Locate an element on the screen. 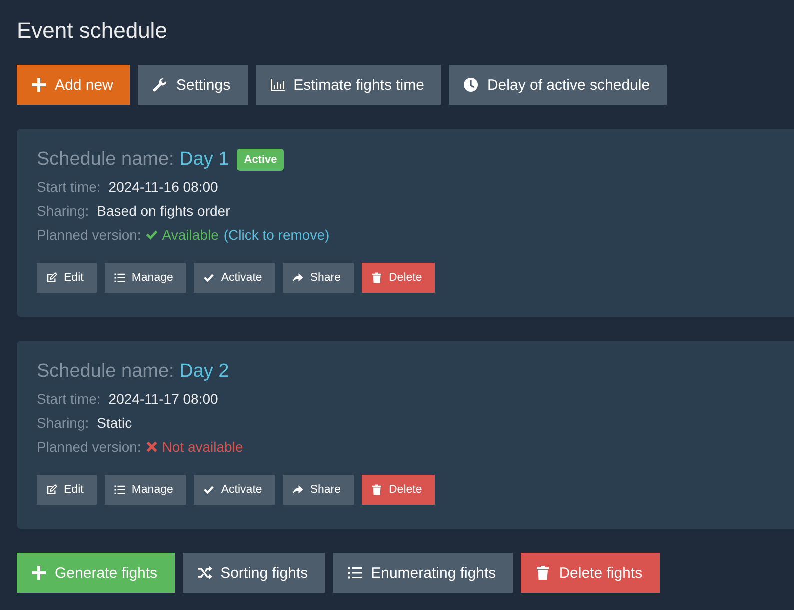 The image size is (794, 610). toolbar-button: Settings is located at coordinates (193, 85).